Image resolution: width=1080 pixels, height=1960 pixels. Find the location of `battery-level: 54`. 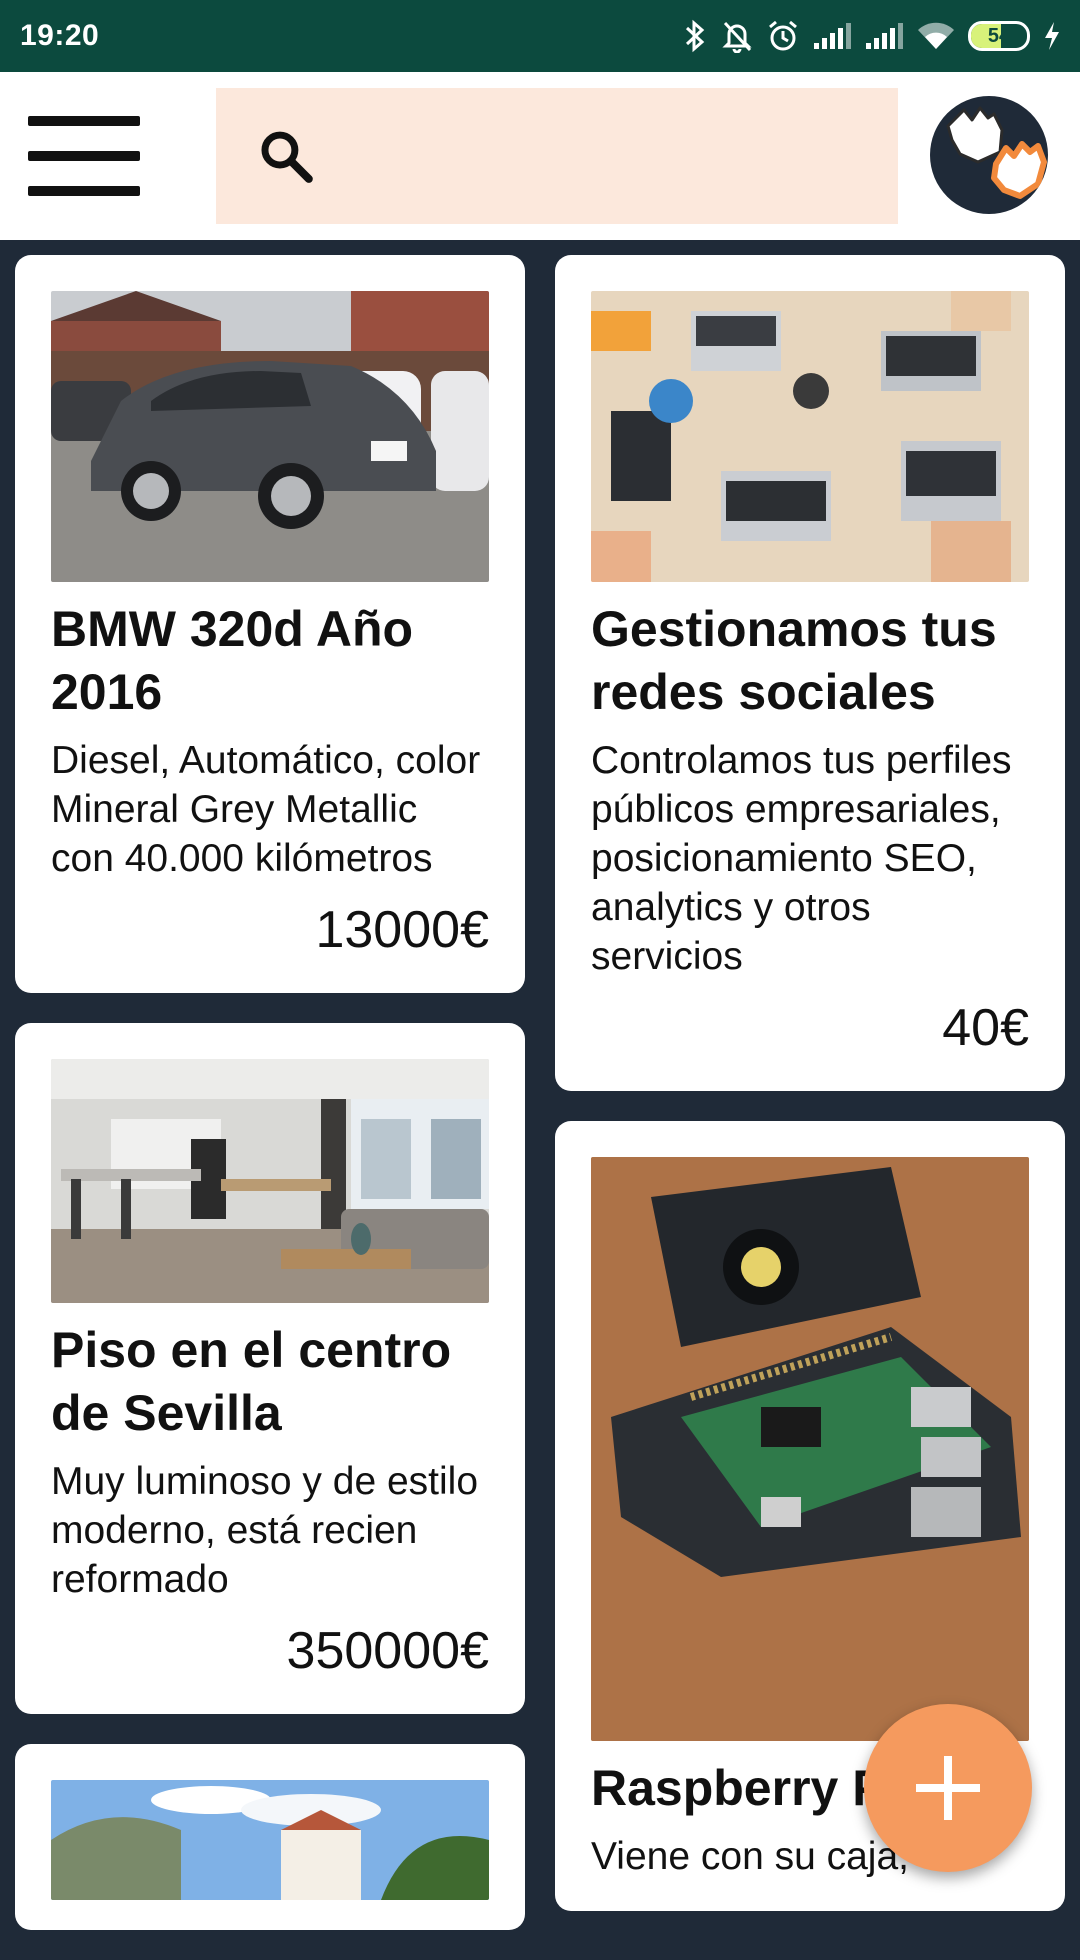

battery-level: 54 is located at coordinates (999, 35).